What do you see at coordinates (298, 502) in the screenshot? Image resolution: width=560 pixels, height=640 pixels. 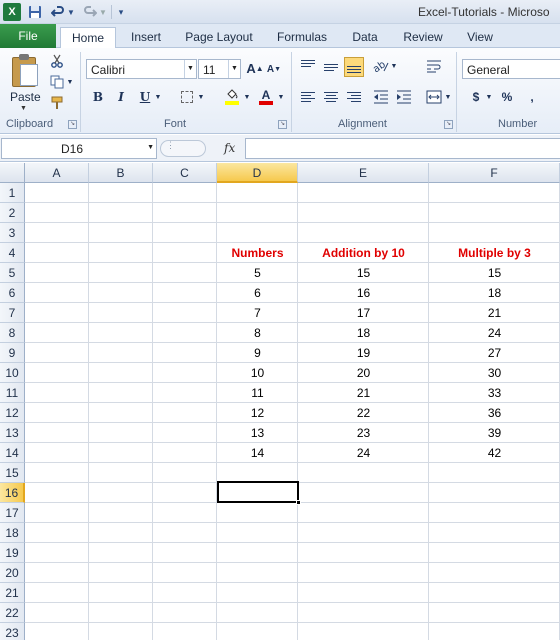 I see `fill-handle` at bounding box center [298, 502].